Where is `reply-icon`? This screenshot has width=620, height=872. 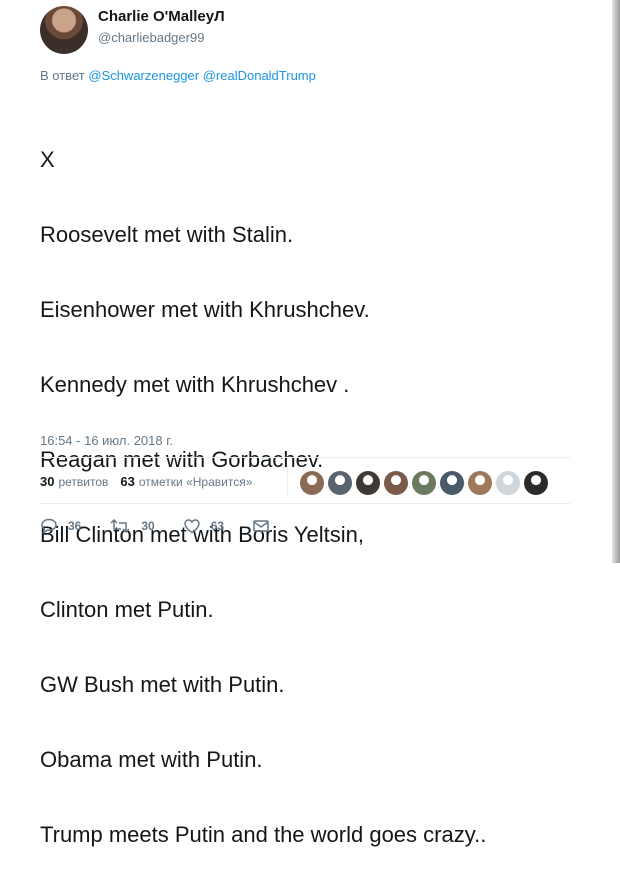 reply-icon is located at coordinates (49, 526).